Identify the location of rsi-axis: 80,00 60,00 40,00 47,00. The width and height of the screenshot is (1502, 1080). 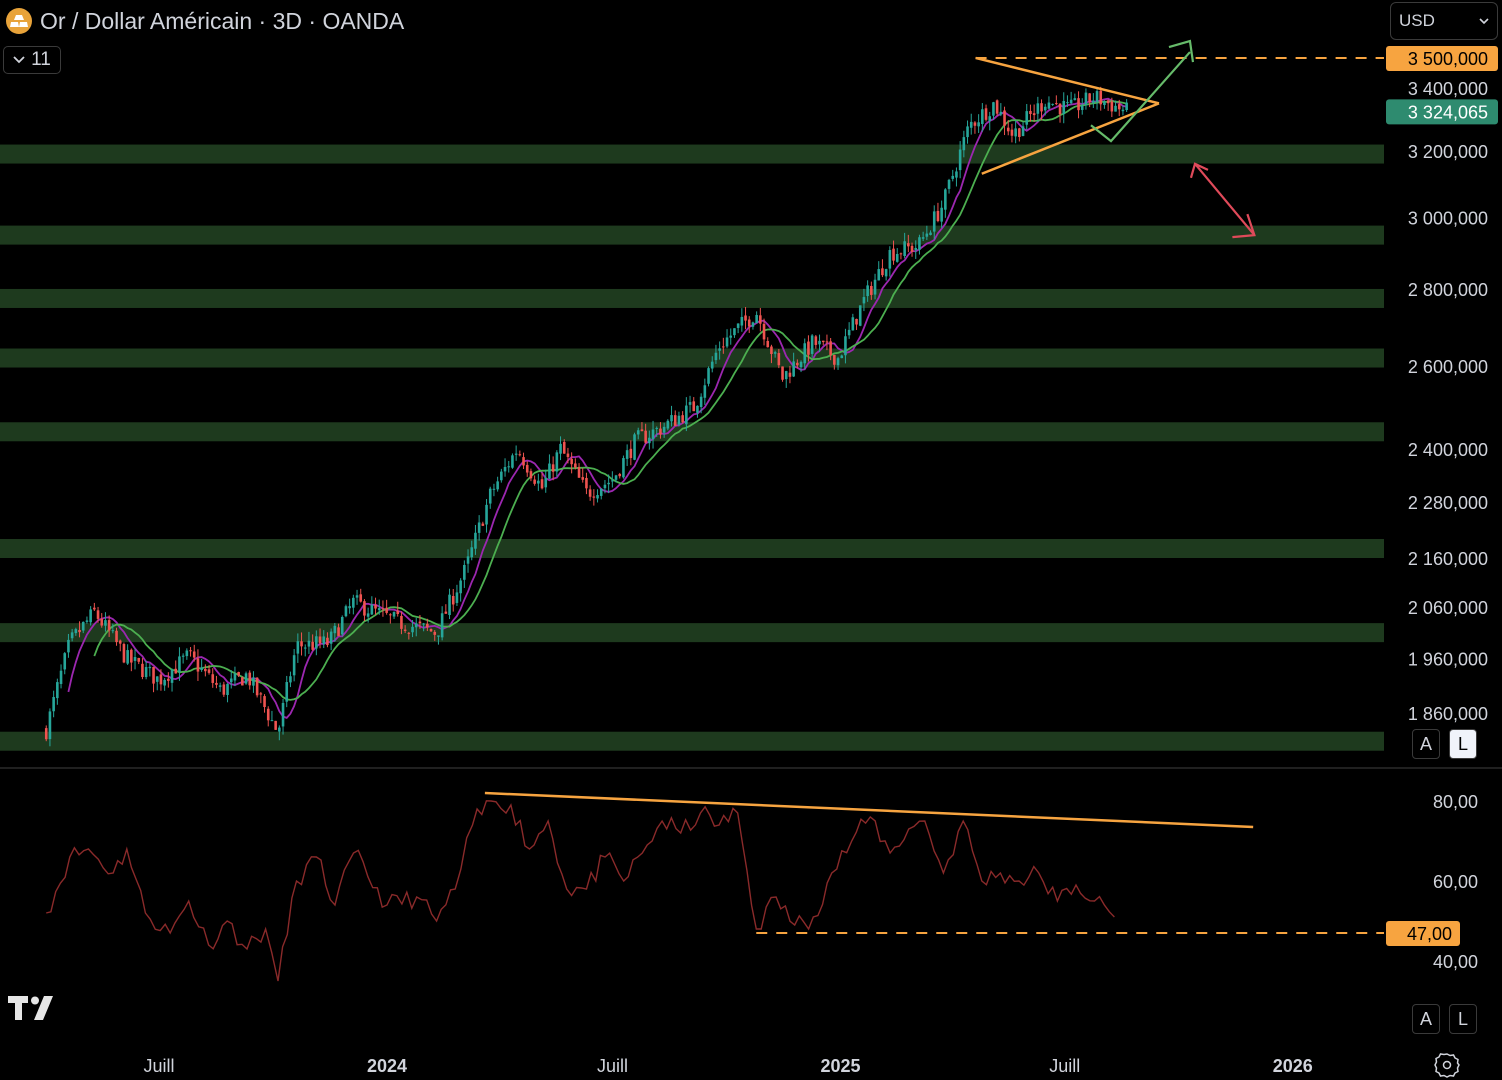
(1432, 882).